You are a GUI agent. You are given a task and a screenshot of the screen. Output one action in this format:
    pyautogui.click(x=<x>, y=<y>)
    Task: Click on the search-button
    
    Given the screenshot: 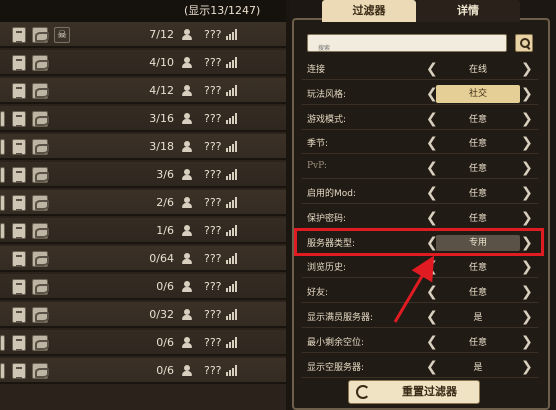 What is the action you would take?
    pyautogui.click(x=524, y=43)
    